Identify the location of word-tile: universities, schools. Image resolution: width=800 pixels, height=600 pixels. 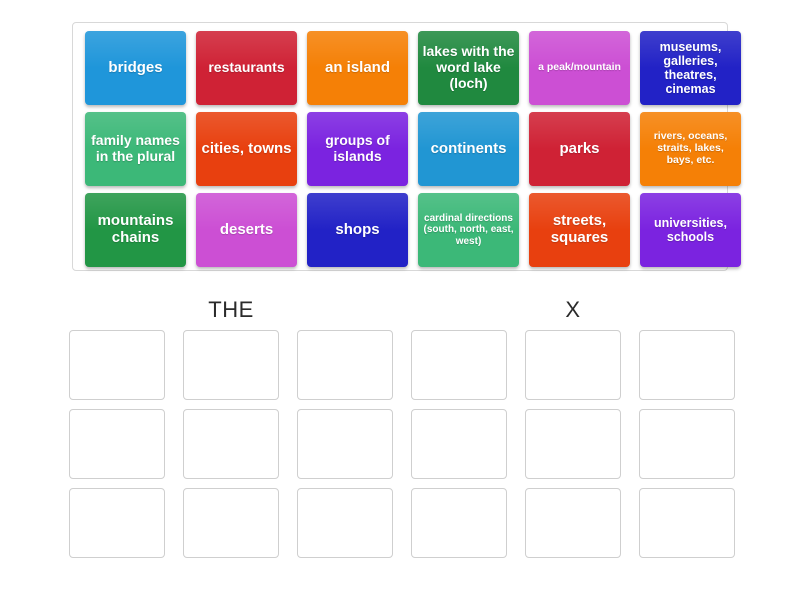
(690, 230).